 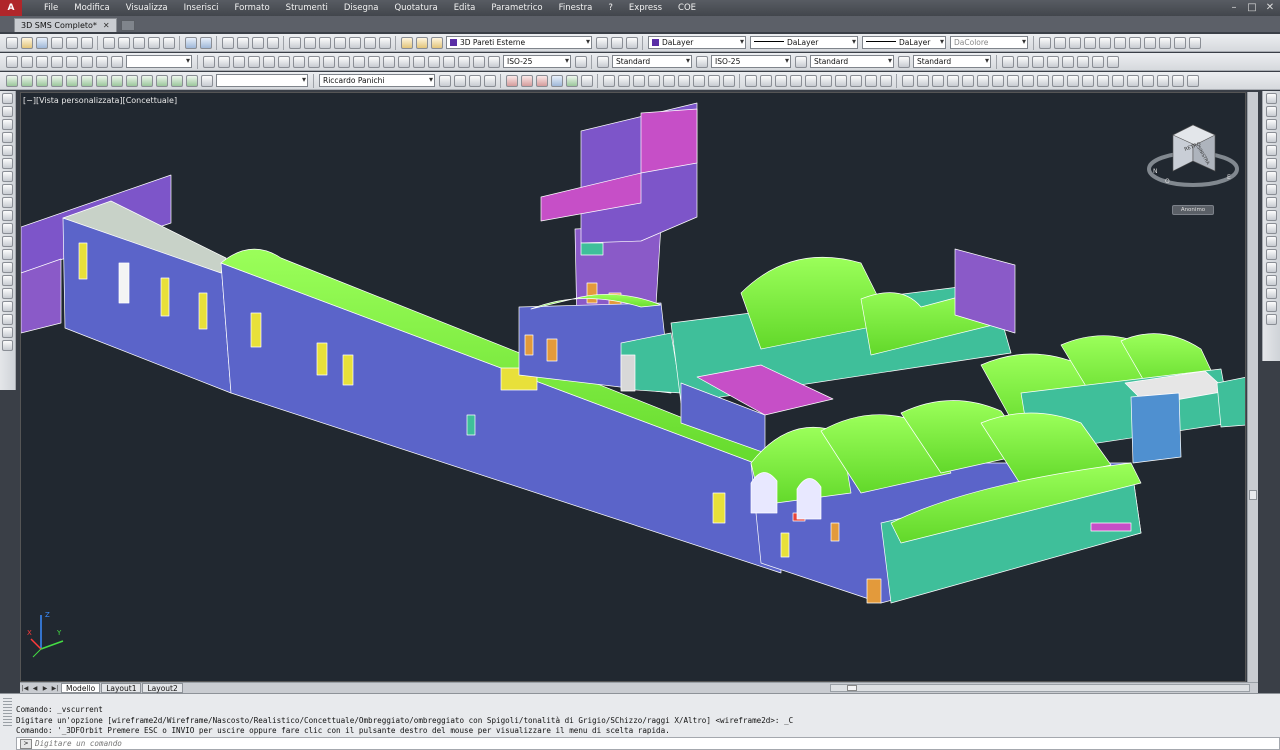 What do you see at coordinates (1252, 387) in the screenshot?
I see `vertical-scrollbar` at bounding box center [1252, 387].